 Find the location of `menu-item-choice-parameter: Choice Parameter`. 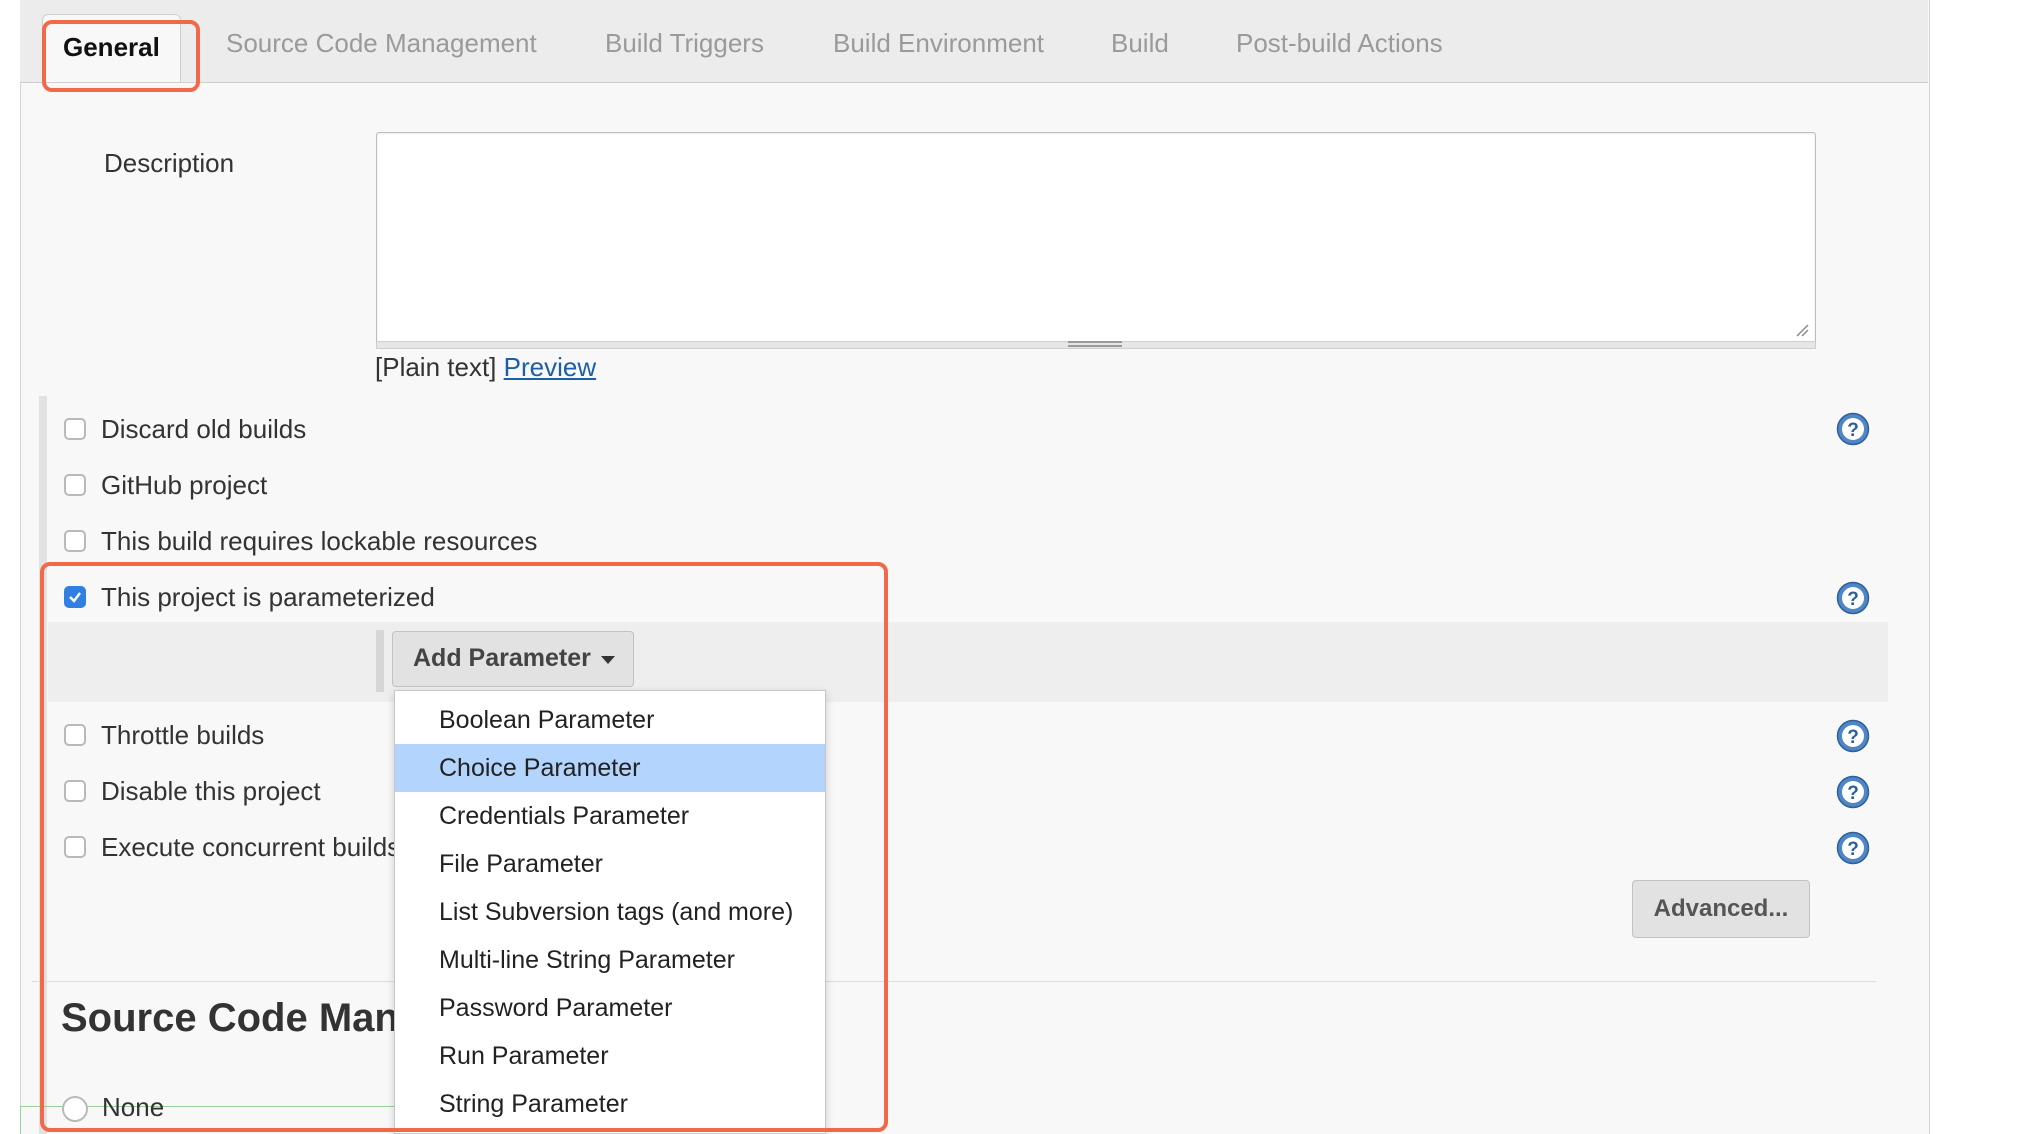

menu-item-choice-parameter: Choice Parameter is located at coordinates (610, 768).